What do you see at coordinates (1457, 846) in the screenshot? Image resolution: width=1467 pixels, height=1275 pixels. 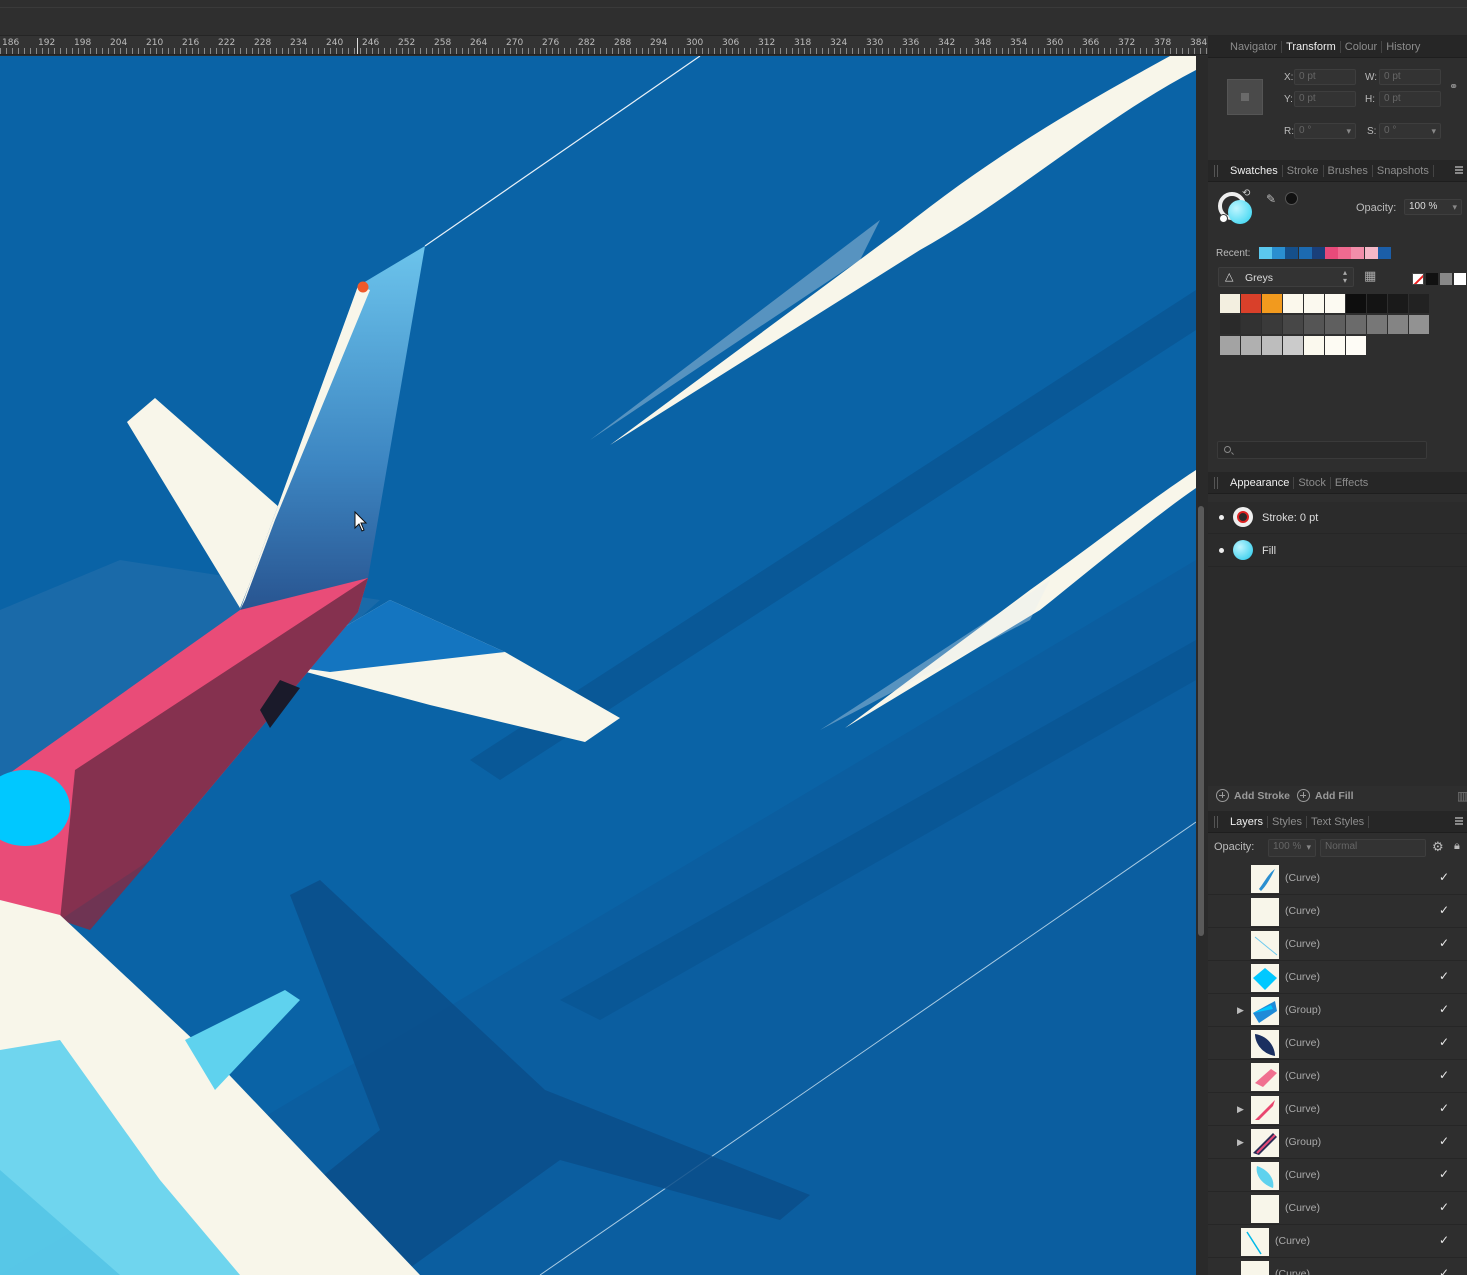 I see `lock-icon: 🔒︎` at bounding box center [1457, 846].